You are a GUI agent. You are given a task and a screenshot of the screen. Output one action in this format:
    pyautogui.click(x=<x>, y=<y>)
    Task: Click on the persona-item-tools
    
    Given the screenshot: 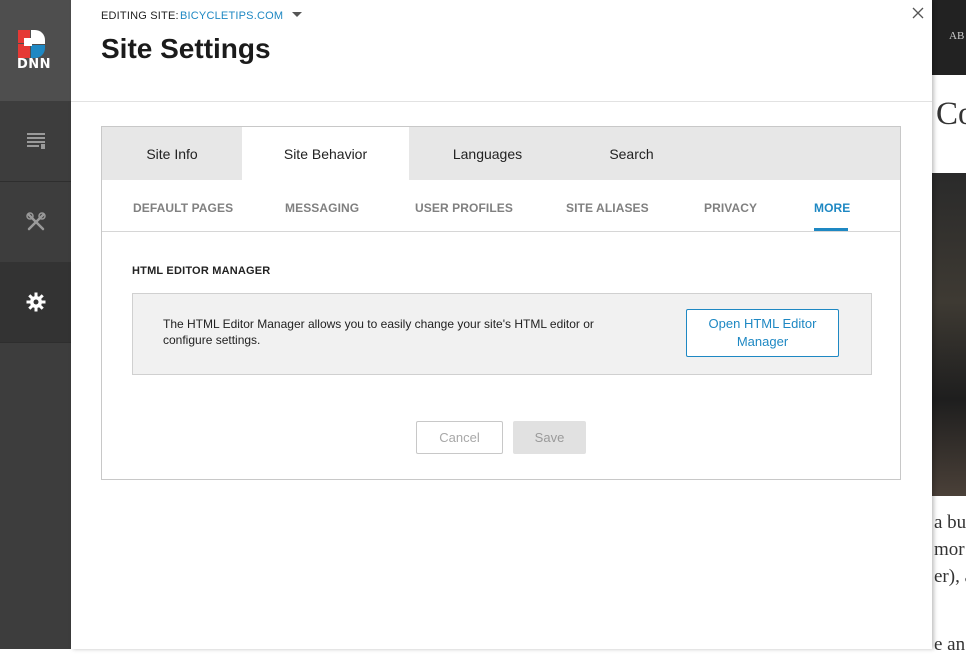 What is the action you would take?
    pyautogui.click(x=35, y=222)
    